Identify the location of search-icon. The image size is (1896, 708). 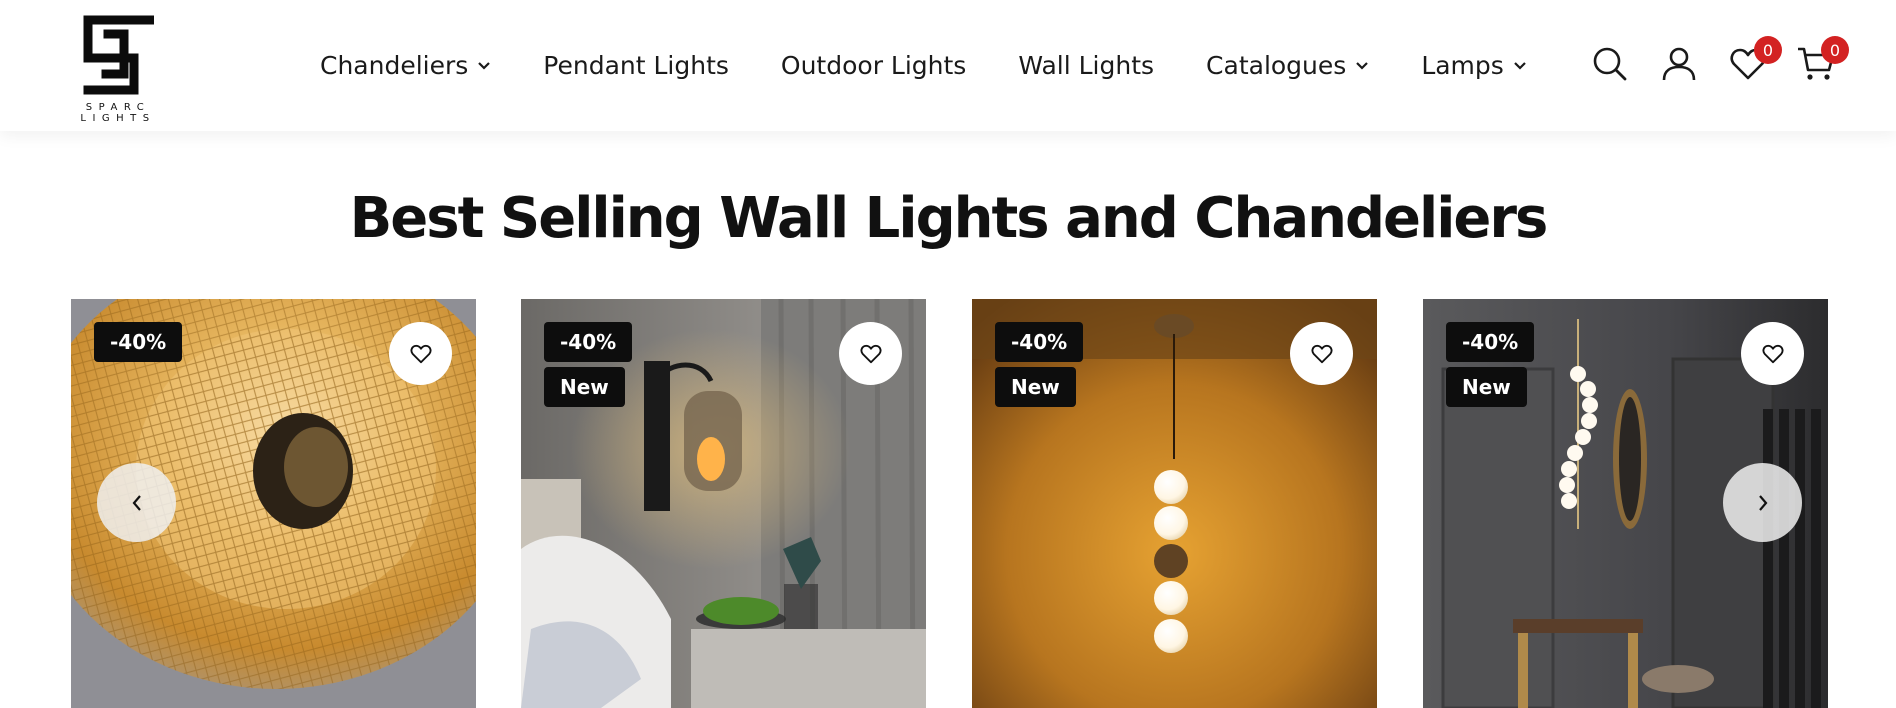
(1610, 64).